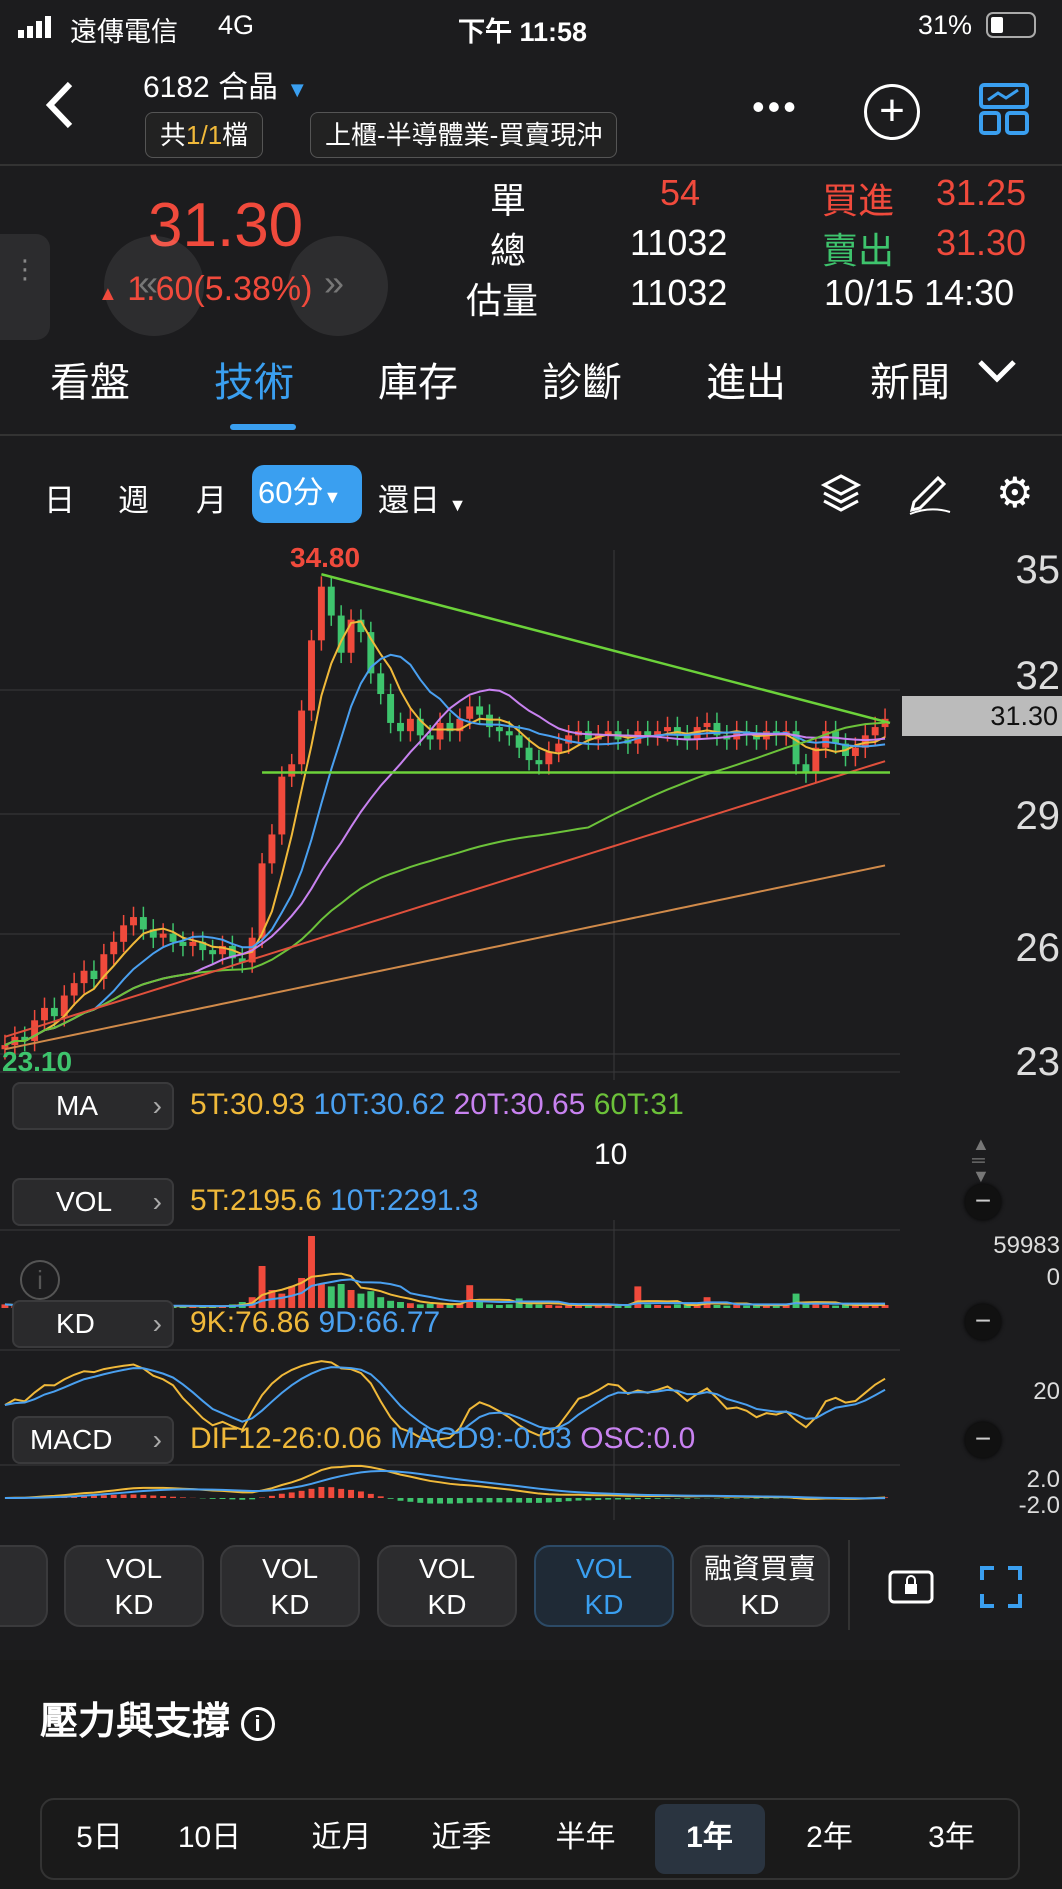  Describe the element at coordinates (211, 497) in the screenshot. I see `period-month: 月` at that location.